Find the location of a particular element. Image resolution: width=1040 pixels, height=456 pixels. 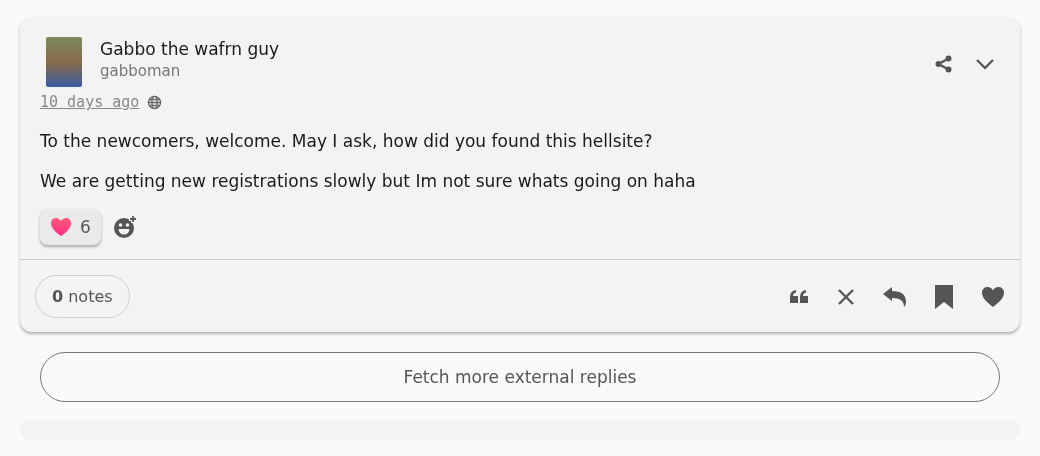

add-emoji-icon is located at coordinates (125, 227).